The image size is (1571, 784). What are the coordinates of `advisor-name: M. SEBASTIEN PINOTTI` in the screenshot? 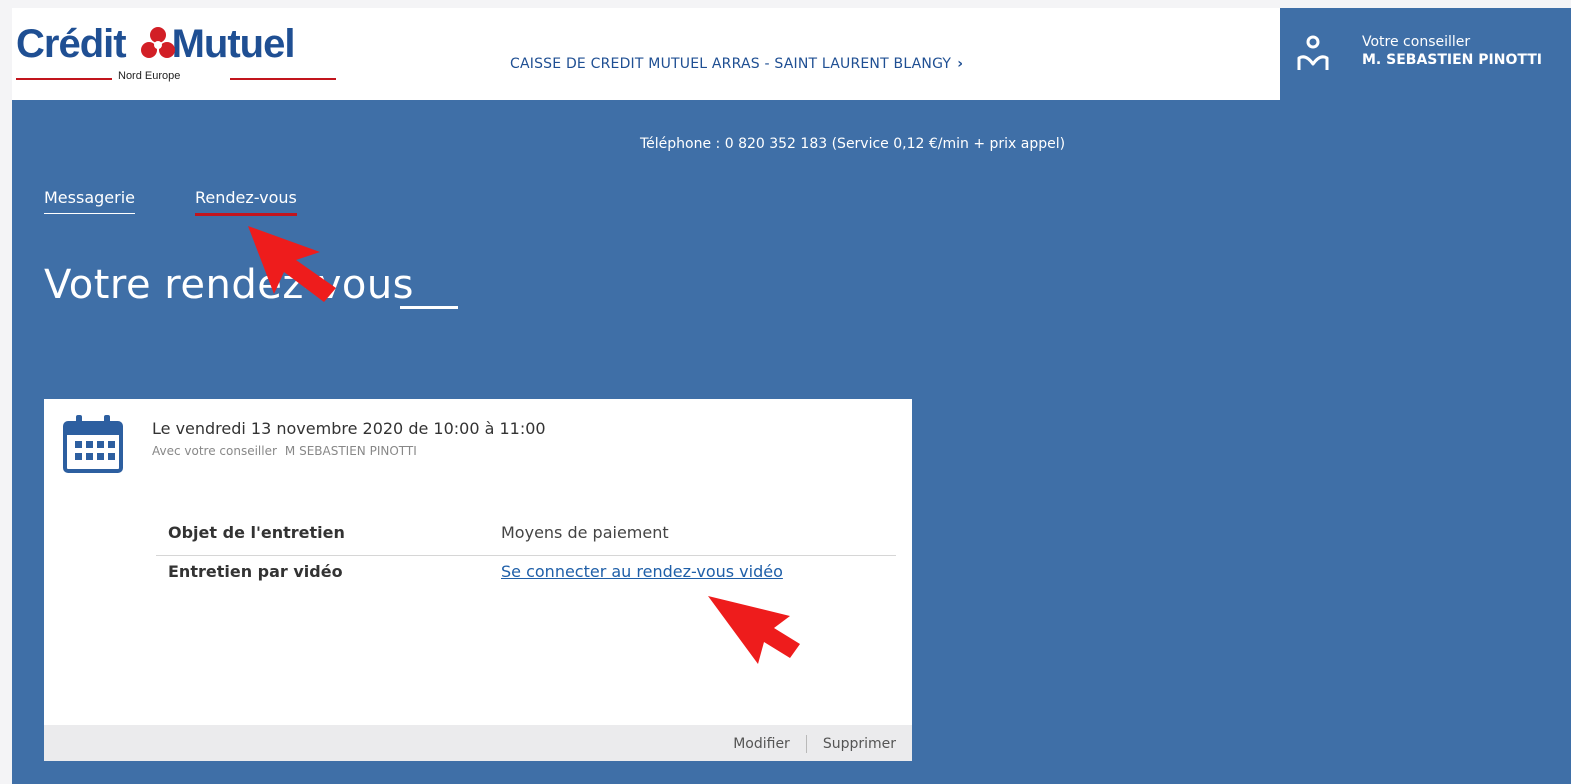 It's located at (1452, 60).